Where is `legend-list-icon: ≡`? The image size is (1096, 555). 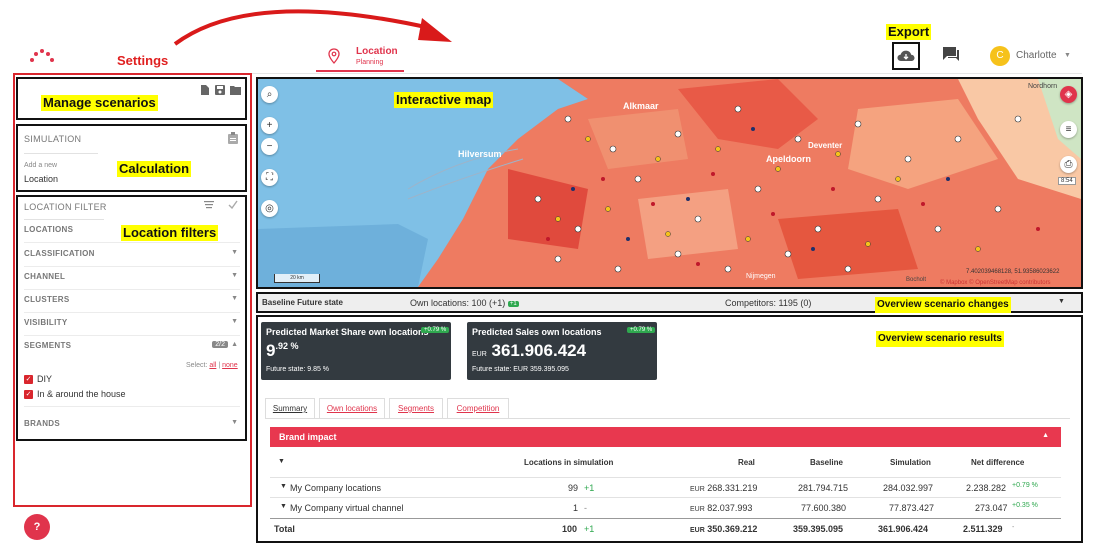
legend-list-icon: ≡ is located at coordinates (1068, 129).